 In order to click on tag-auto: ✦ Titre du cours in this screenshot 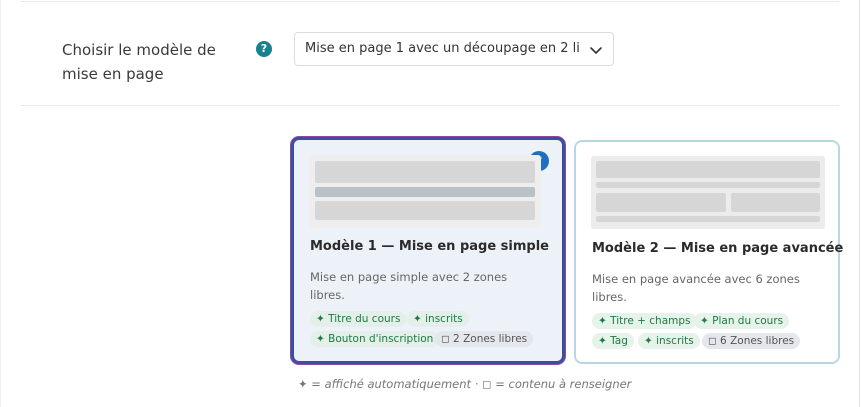, I will do `click(358, 319)`.